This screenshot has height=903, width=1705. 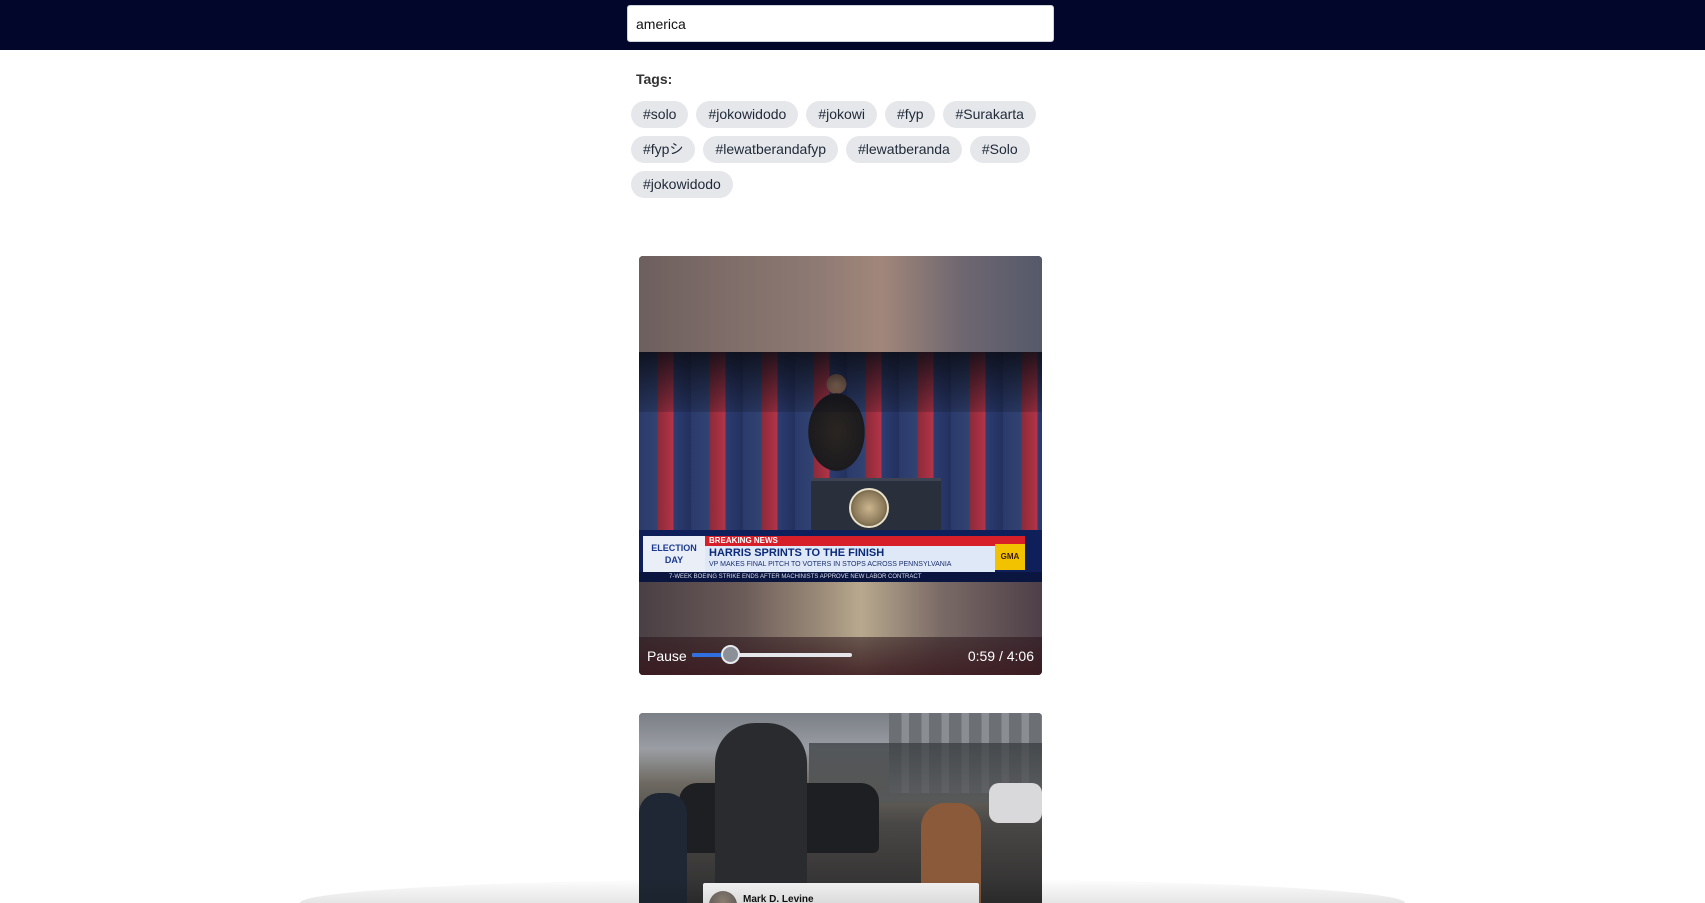 What do you see at coordinates (770, 149) in the screenshot?
I see `tag-chip: #lewatberandafyp` at bounding box center [770, 149].